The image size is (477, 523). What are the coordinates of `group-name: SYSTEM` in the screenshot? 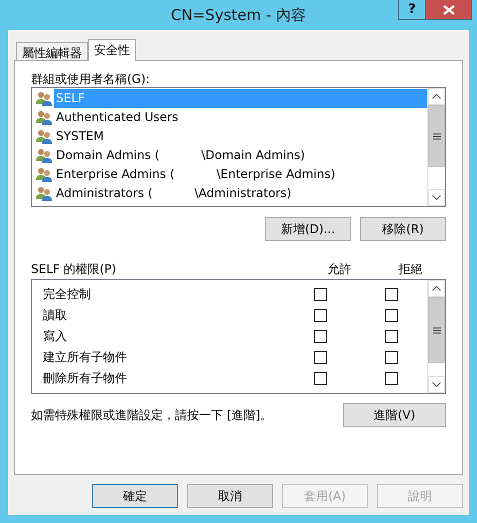 It's located at (80, 136).